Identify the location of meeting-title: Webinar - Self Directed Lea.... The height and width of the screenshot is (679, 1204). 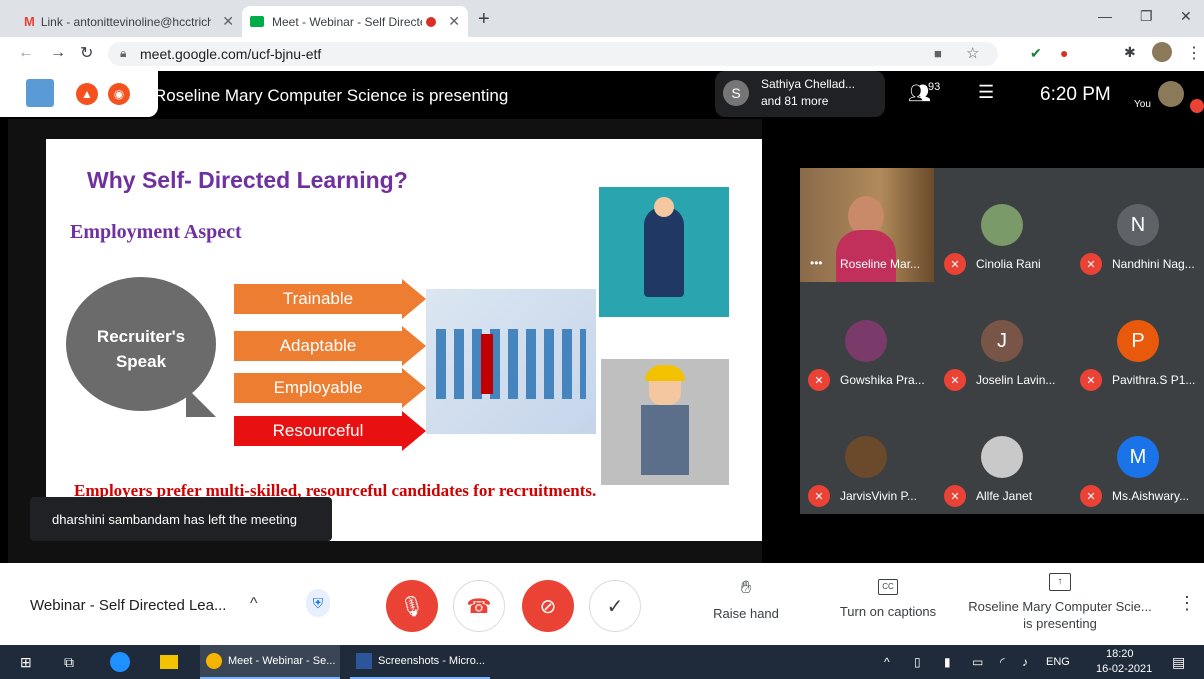
(128, 605).